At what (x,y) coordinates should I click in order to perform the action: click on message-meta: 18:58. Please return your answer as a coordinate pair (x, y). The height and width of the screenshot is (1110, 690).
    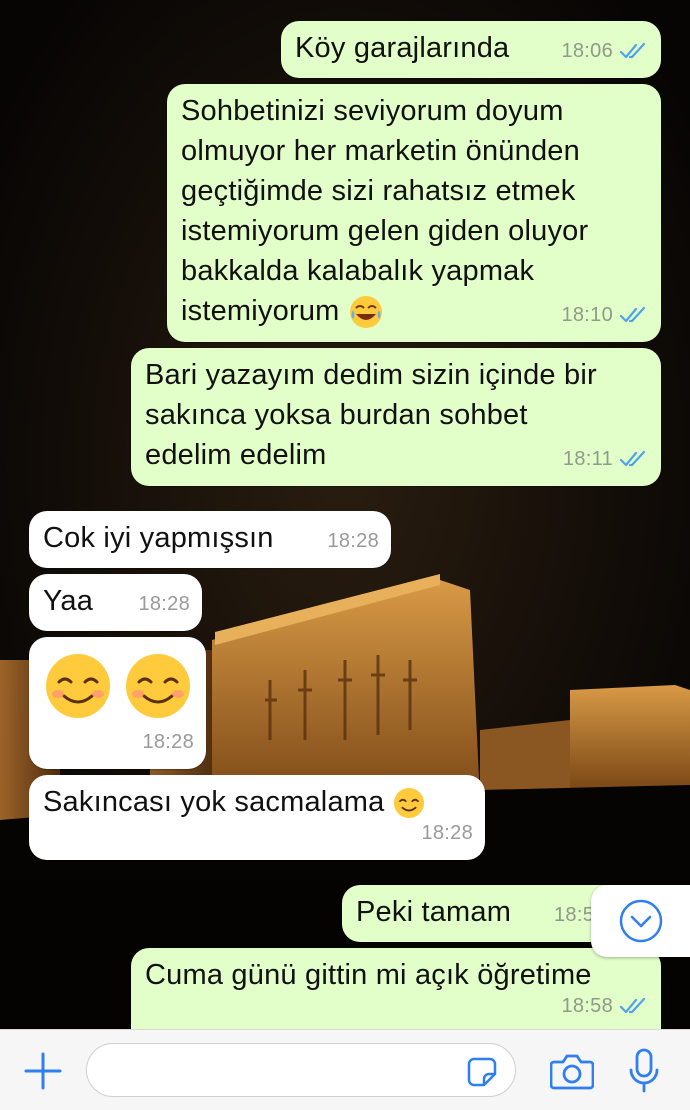
    Looking at the image, I should click on (605, 1006).